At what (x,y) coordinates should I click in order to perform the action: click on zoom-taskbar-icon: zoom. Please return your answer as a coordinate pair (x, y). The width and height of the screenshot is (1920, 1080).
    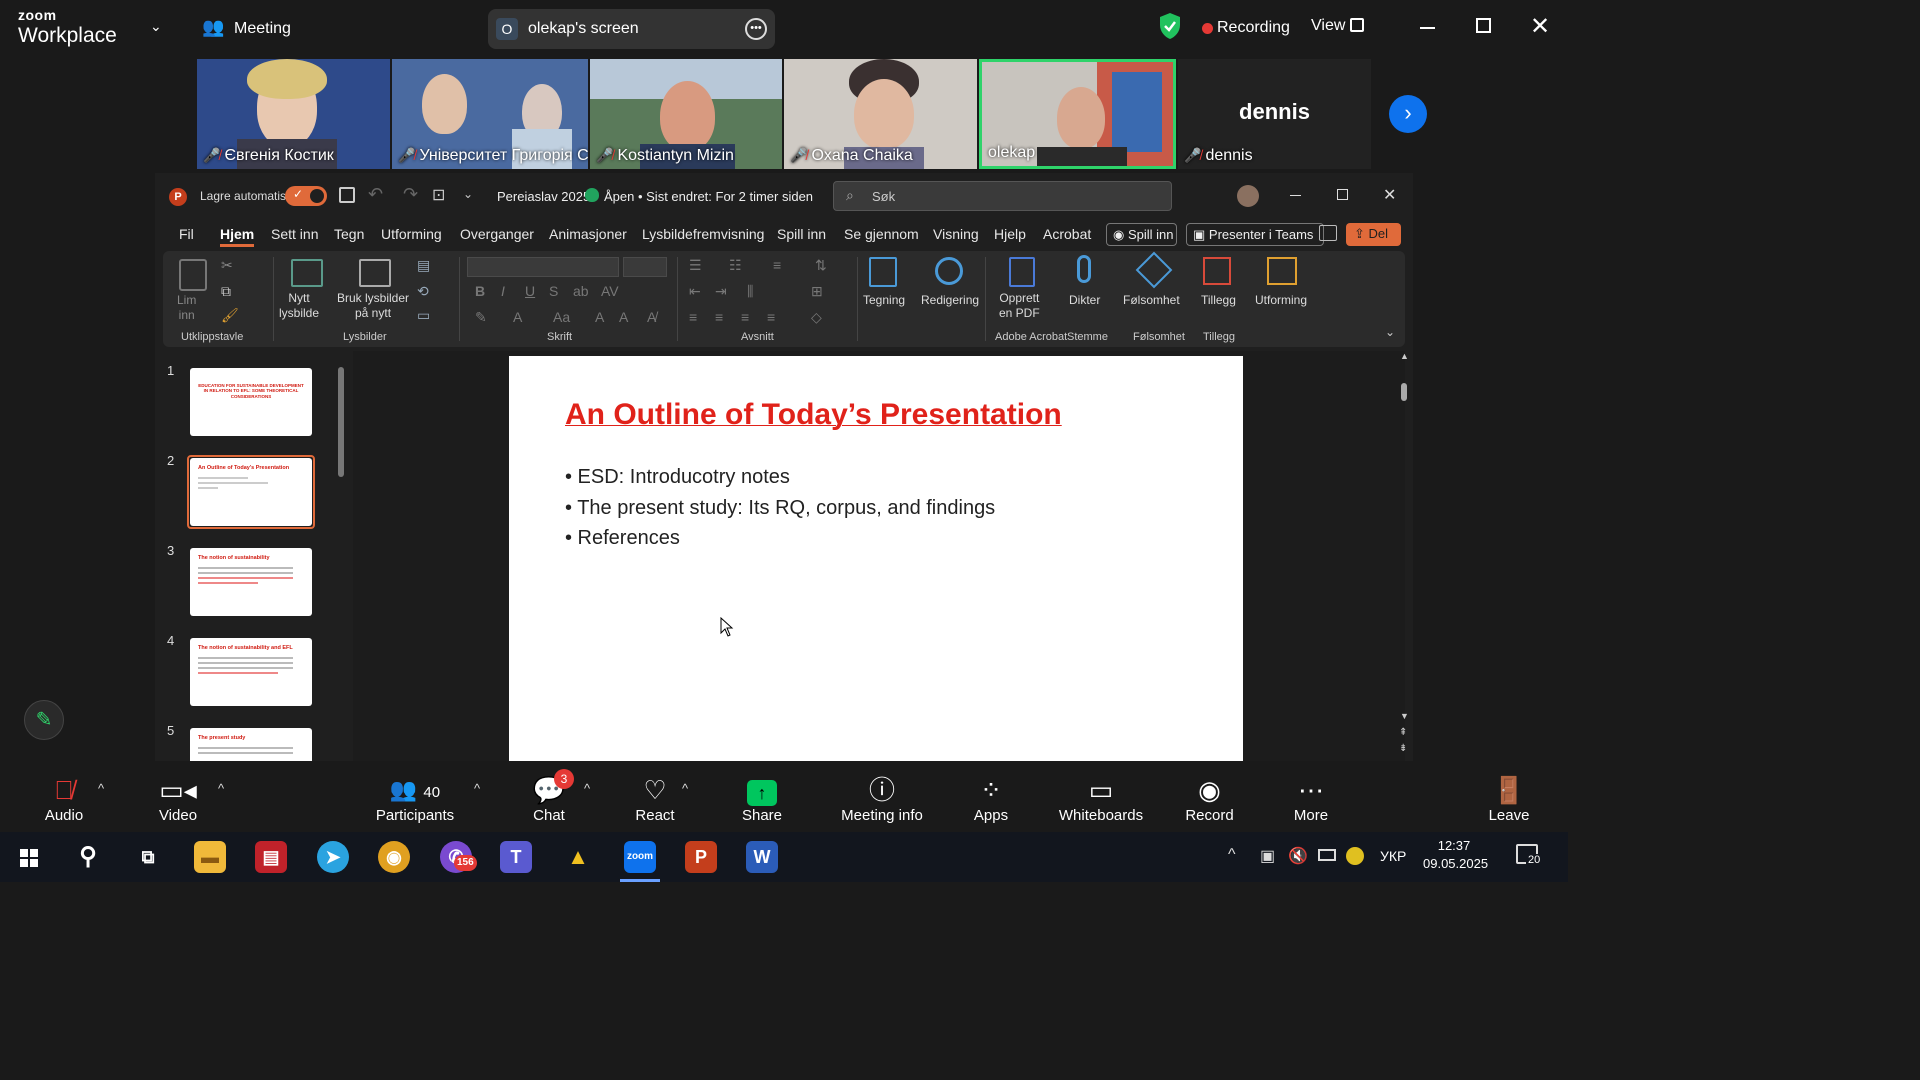
    Looking at the image, I should click on (640, 857).